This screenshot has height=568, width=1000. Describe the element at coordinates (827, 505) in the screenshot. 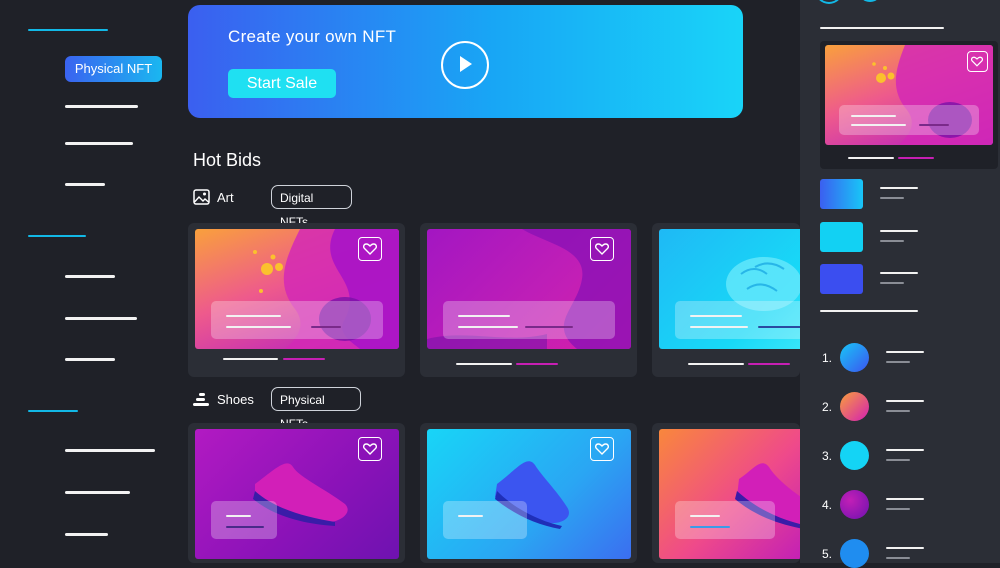

I see `rank-number: 4.` at that location.